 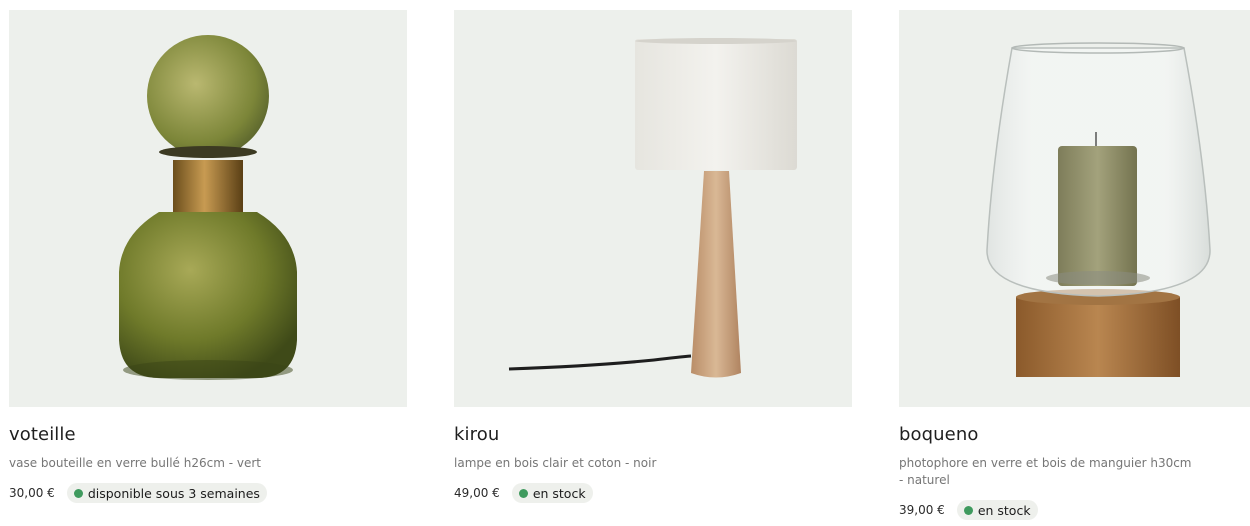 What do you see at coordinates (1074, 510) in the screenshot?
I see `product-meta: 39,00 € en stock` at bounding box center [1074, 510].